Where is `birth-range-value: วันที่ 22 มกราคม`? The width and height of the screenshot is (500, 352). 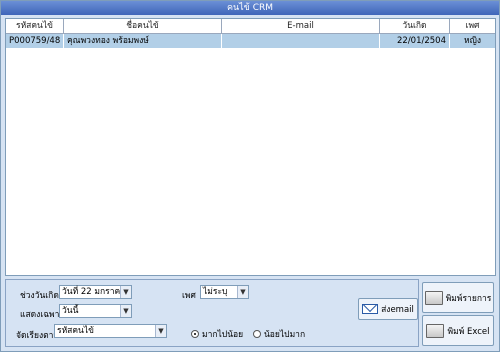
birth-range-value: วันที่ 22 มกราคม is located at coordinates (94, 292).